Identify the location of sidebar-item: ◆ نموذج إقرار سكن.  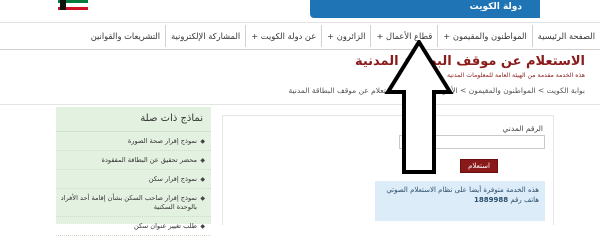
(133, 182).